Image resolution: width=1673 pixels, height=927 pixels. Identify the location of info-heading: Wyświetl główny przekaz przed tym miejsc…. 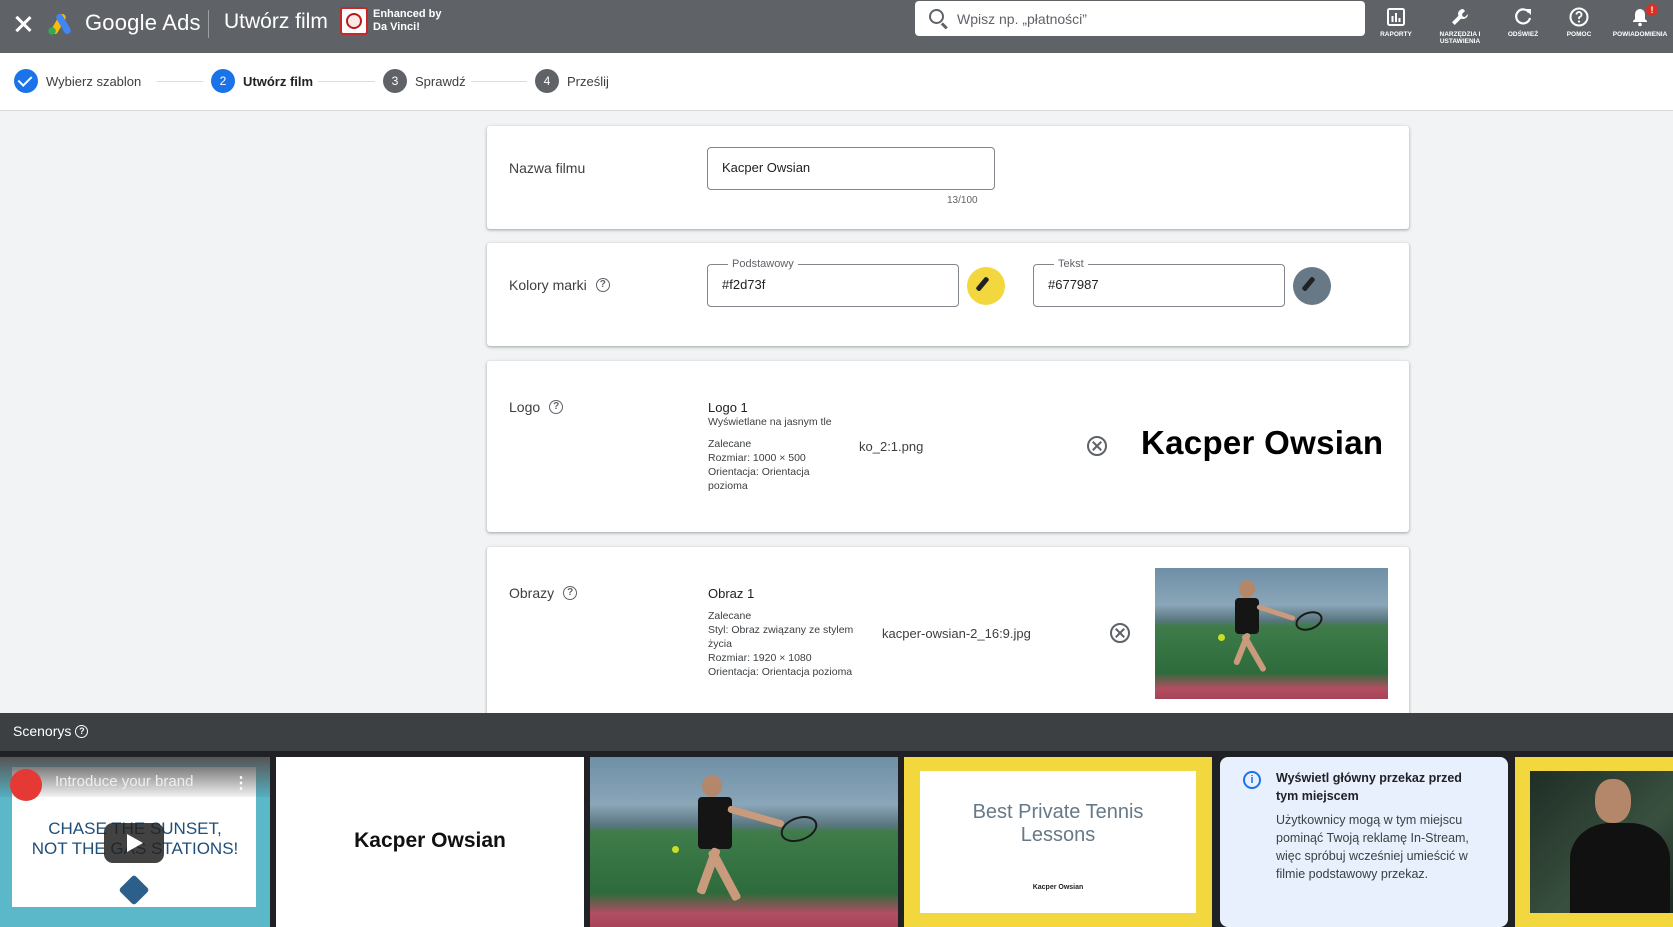
(1369, 787).